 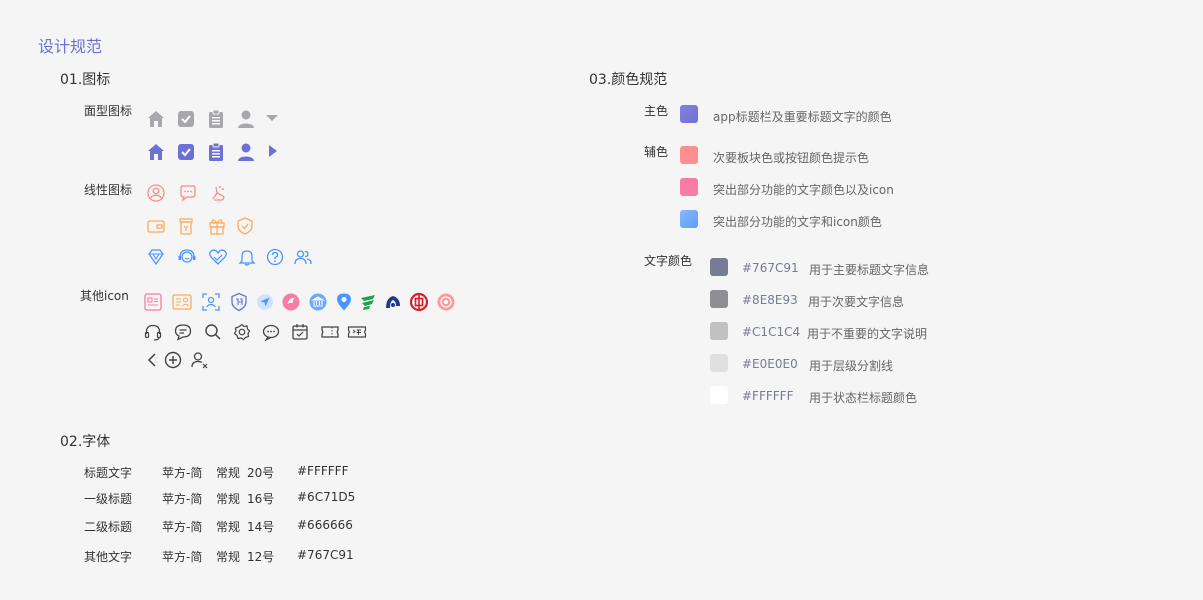 What do you see at coordinates (393, 302) in the screenshot?
I see `bank-logo-icon` at bounding box center [393, 302].